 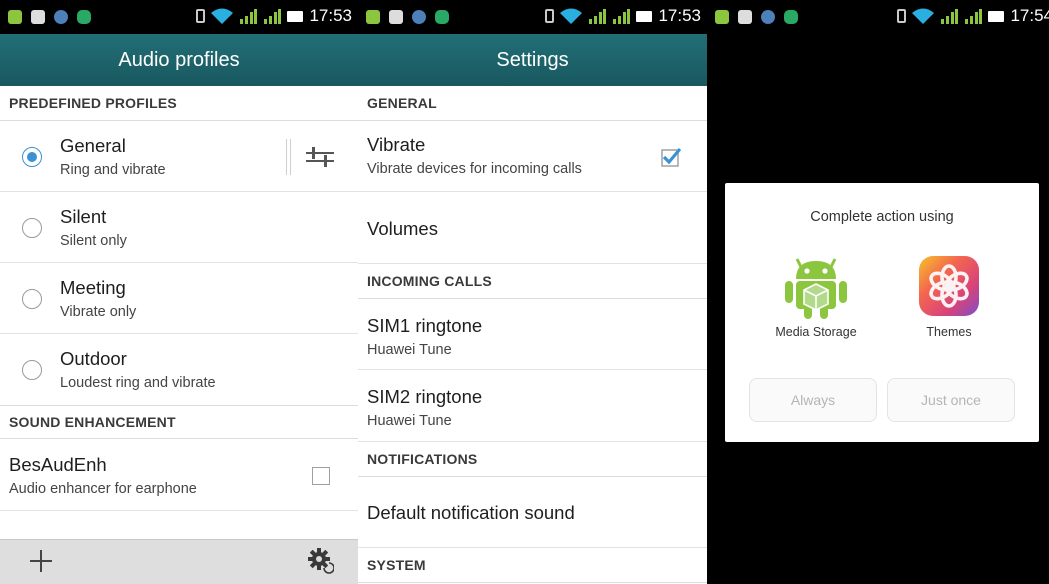 What do you see at coordinates (532, 228) in the screenshot?
I see `setting-item-volumes: Volumes` at bounding box center [532, 228].